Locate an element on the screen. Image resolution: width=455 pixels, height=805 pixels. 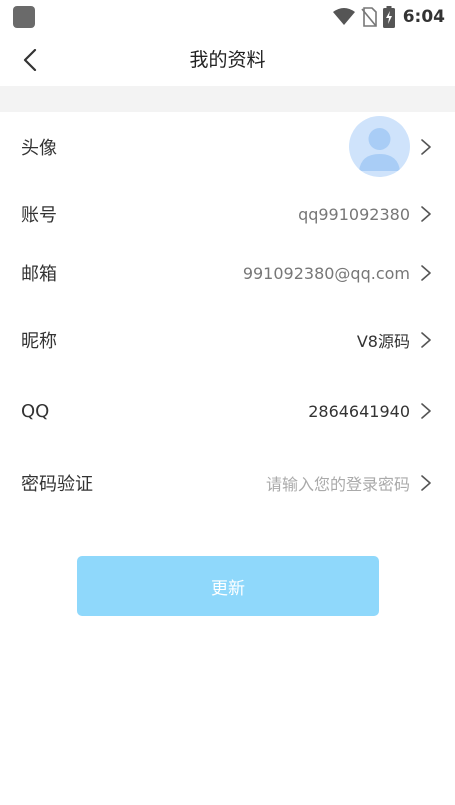
account-label: 账号 is located at coordinates (39, 215).